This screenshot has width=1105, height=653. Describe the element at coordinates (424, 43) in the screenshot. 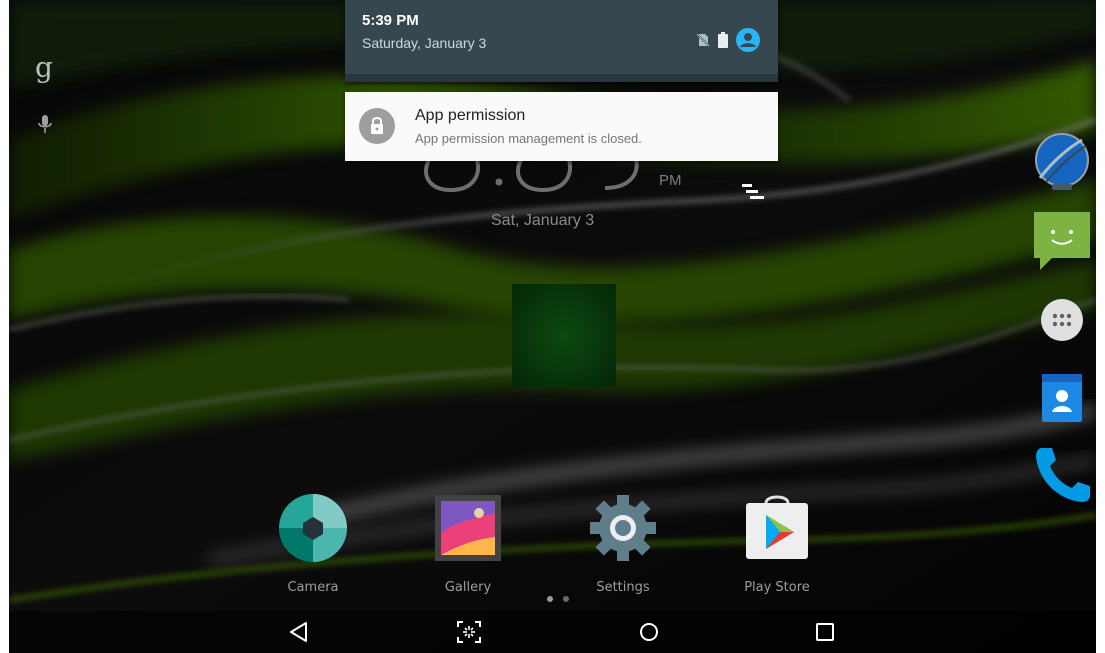

I see `shade-date: Saturday, January 3` at that location.